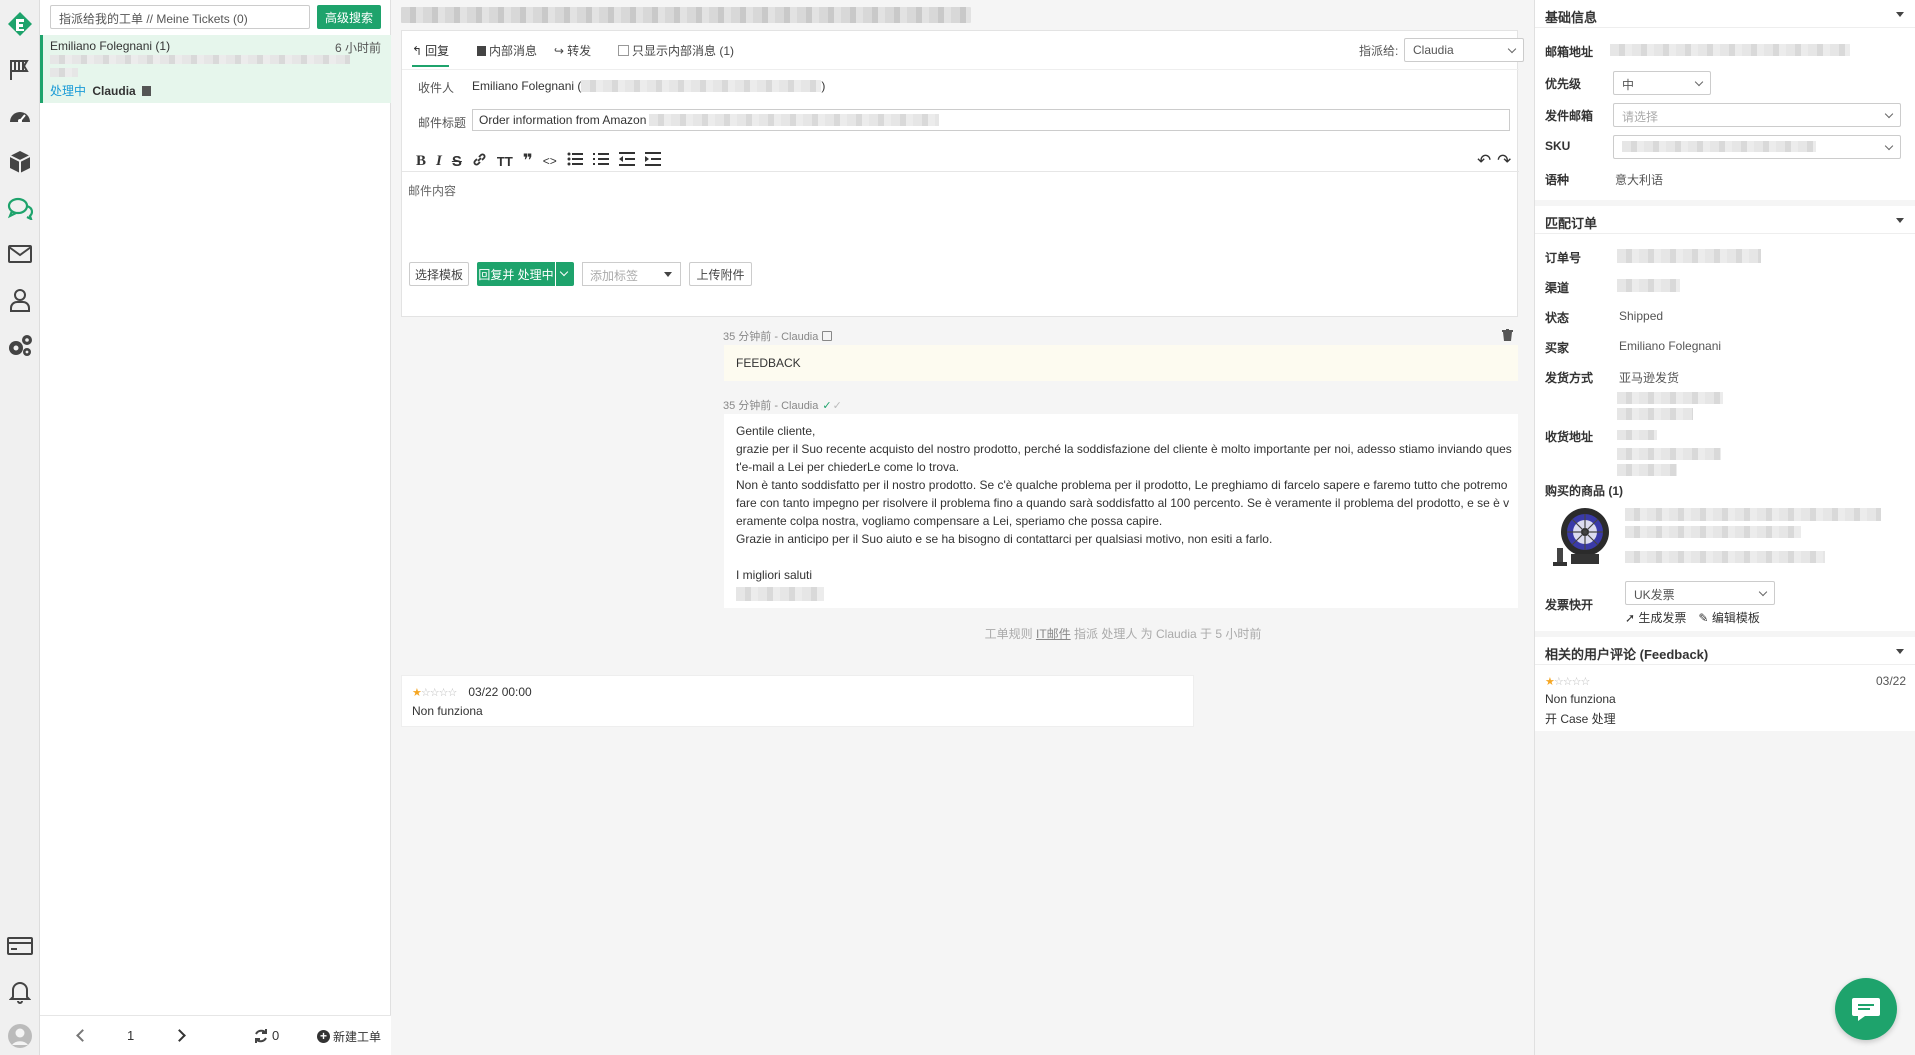 The height and width of the screenshot is (1055, 1915). What do you see at coordinates (1008, 634) in the screenshot?
I see `rule-prefix: 工单规则` at bounding box center [1008, 634].